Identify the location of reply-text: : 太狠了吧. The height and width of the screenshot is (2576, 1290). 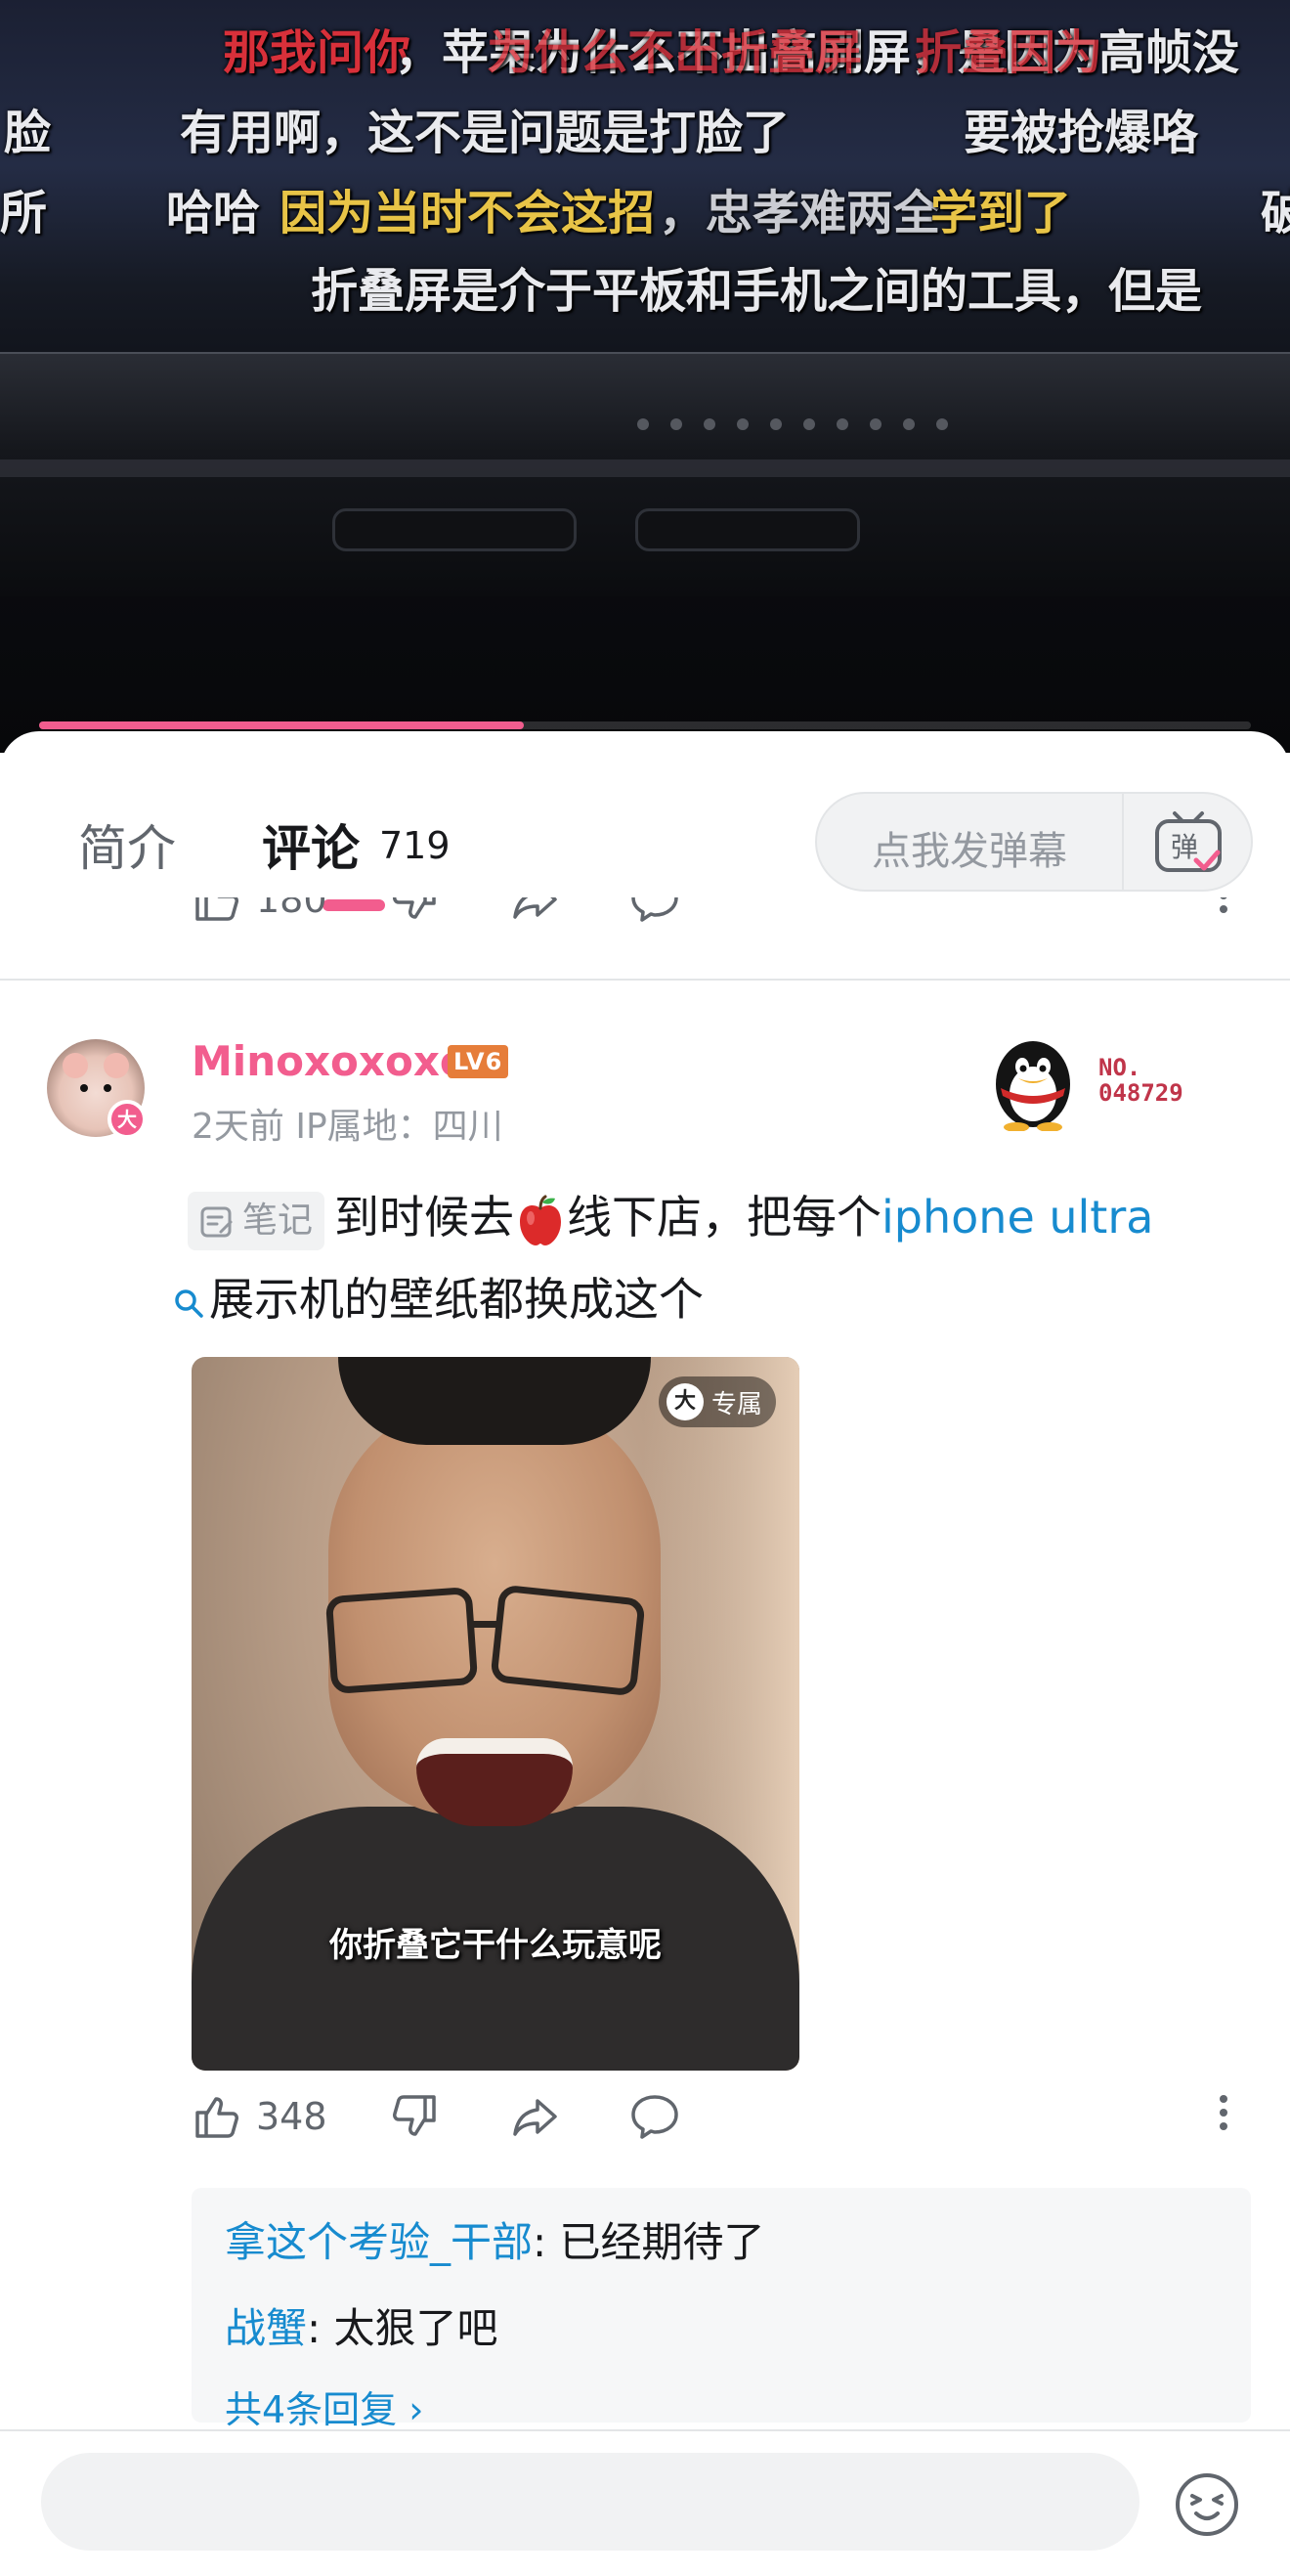
(403, 2328).